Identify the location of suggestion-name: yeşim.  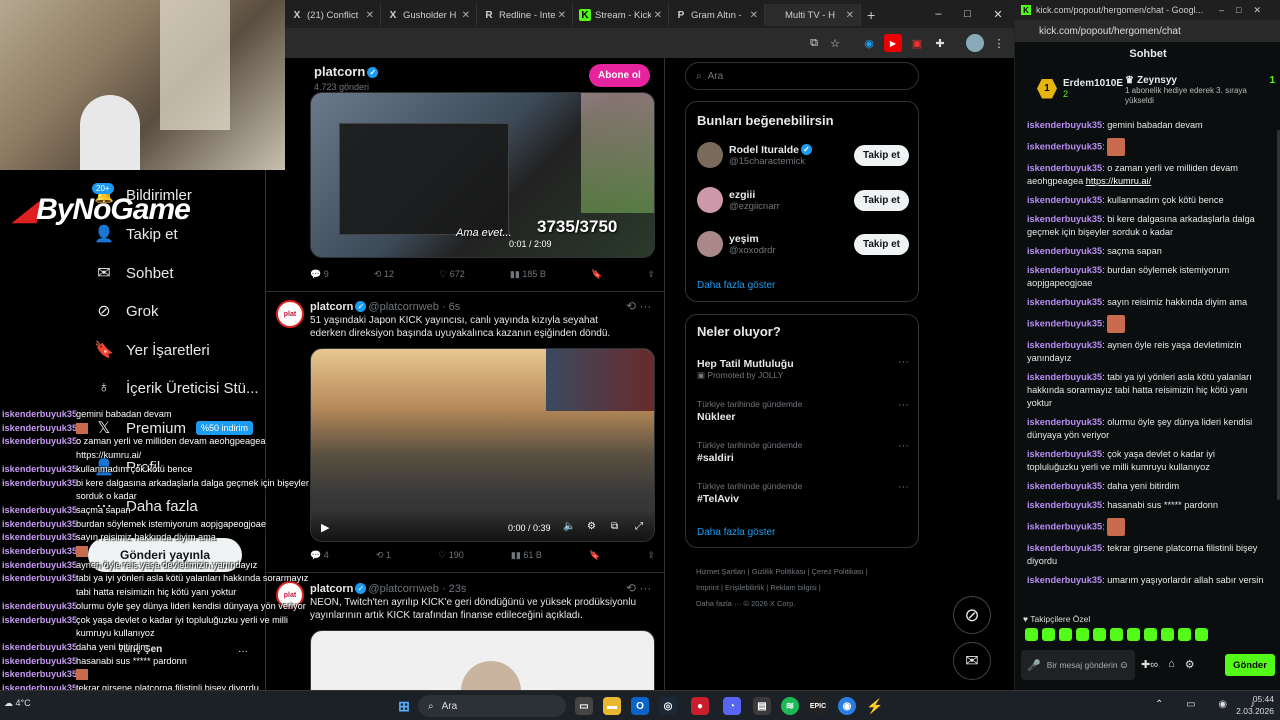
(752, 239).